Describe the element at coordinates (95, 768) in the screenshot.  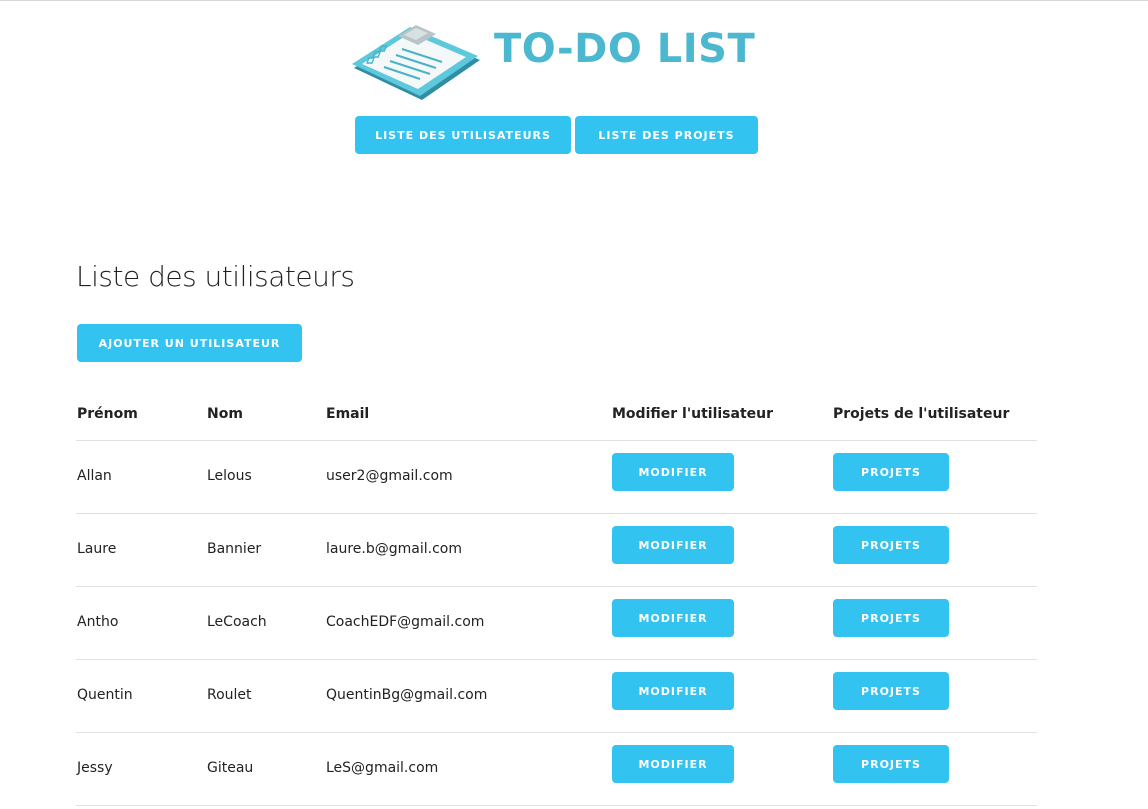
I see `cell-prenom: Jessy` at that location.